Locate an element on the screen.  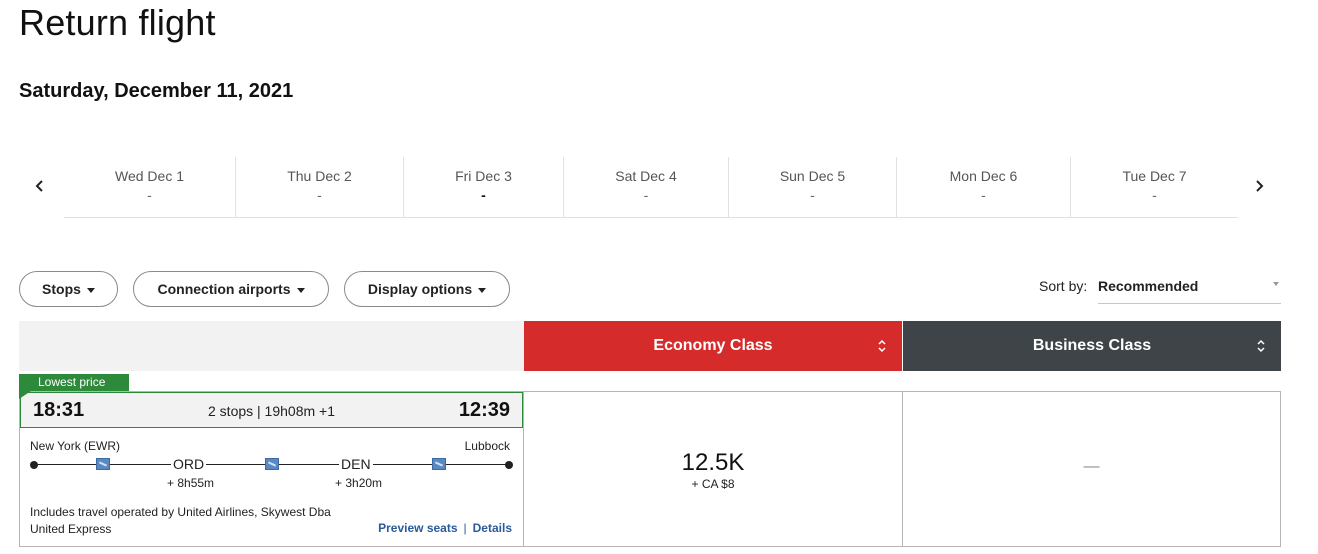
date-label: Fri Dec 3 is located at coordinates (483, 176).